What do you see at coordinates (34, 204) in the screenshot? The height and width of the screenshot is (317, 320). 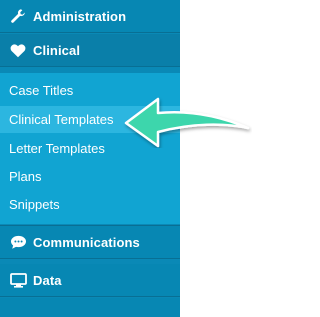 I see `sidebar-item-label: Snippets` at bounding box center [34, 204].